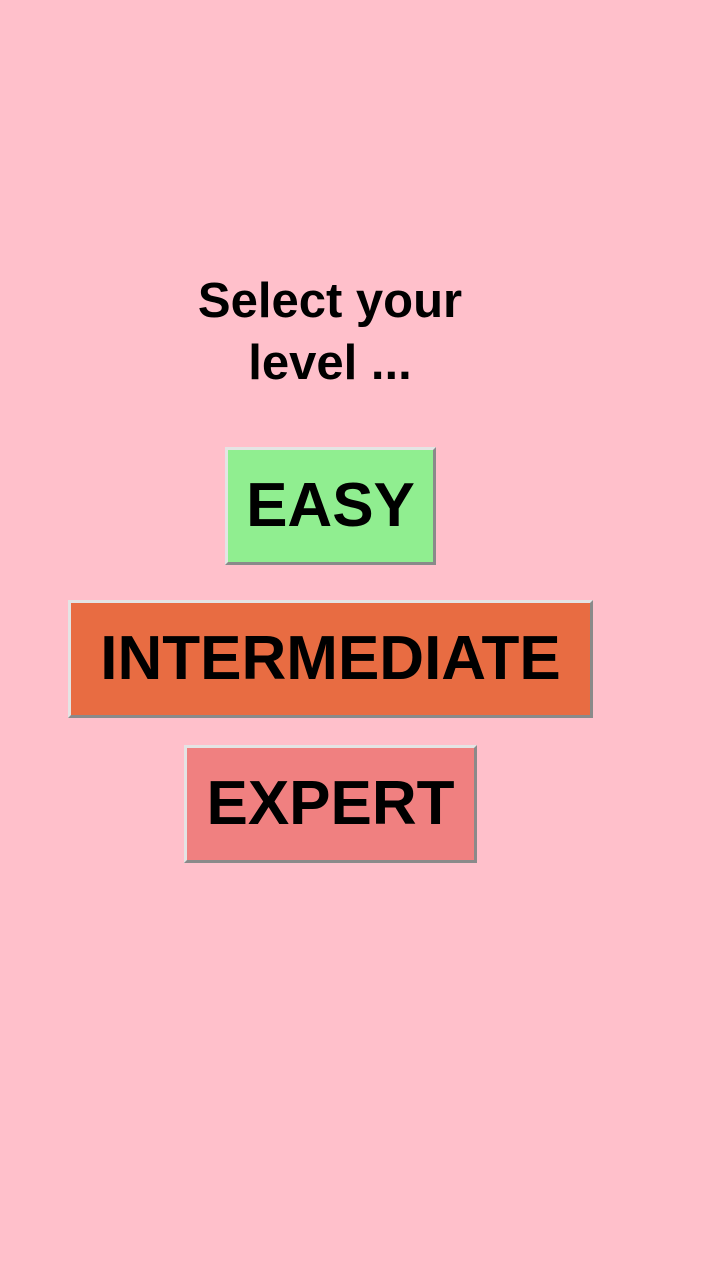  What do you see at coordinates (330, 804) in the screenshot?
I see `expert-button: EXPERT` at bounding box center [330, 804].